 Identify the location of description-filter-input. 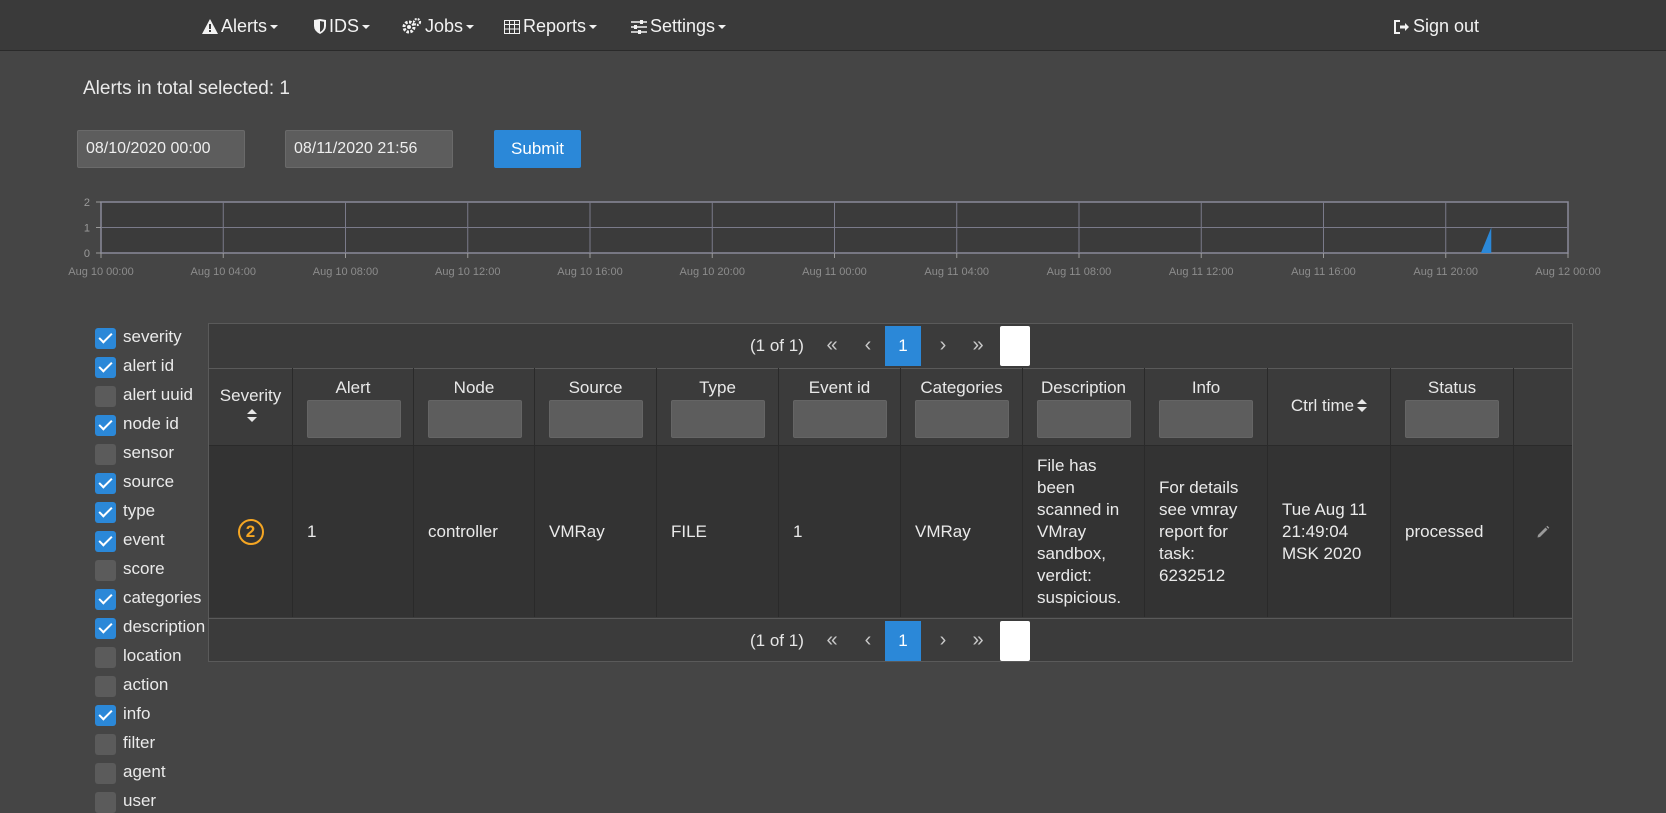
(1084, 419).